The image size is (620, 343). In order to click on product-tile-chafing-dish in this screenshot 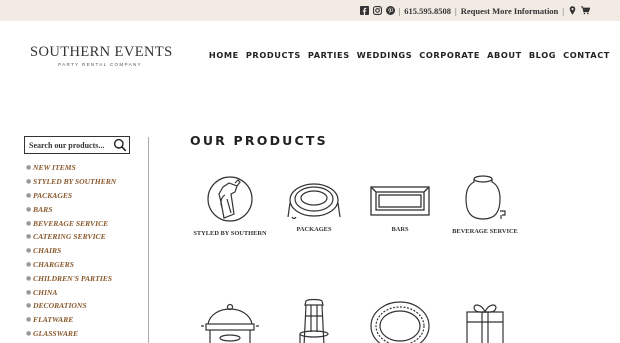, I will do `click(230, 320)`.